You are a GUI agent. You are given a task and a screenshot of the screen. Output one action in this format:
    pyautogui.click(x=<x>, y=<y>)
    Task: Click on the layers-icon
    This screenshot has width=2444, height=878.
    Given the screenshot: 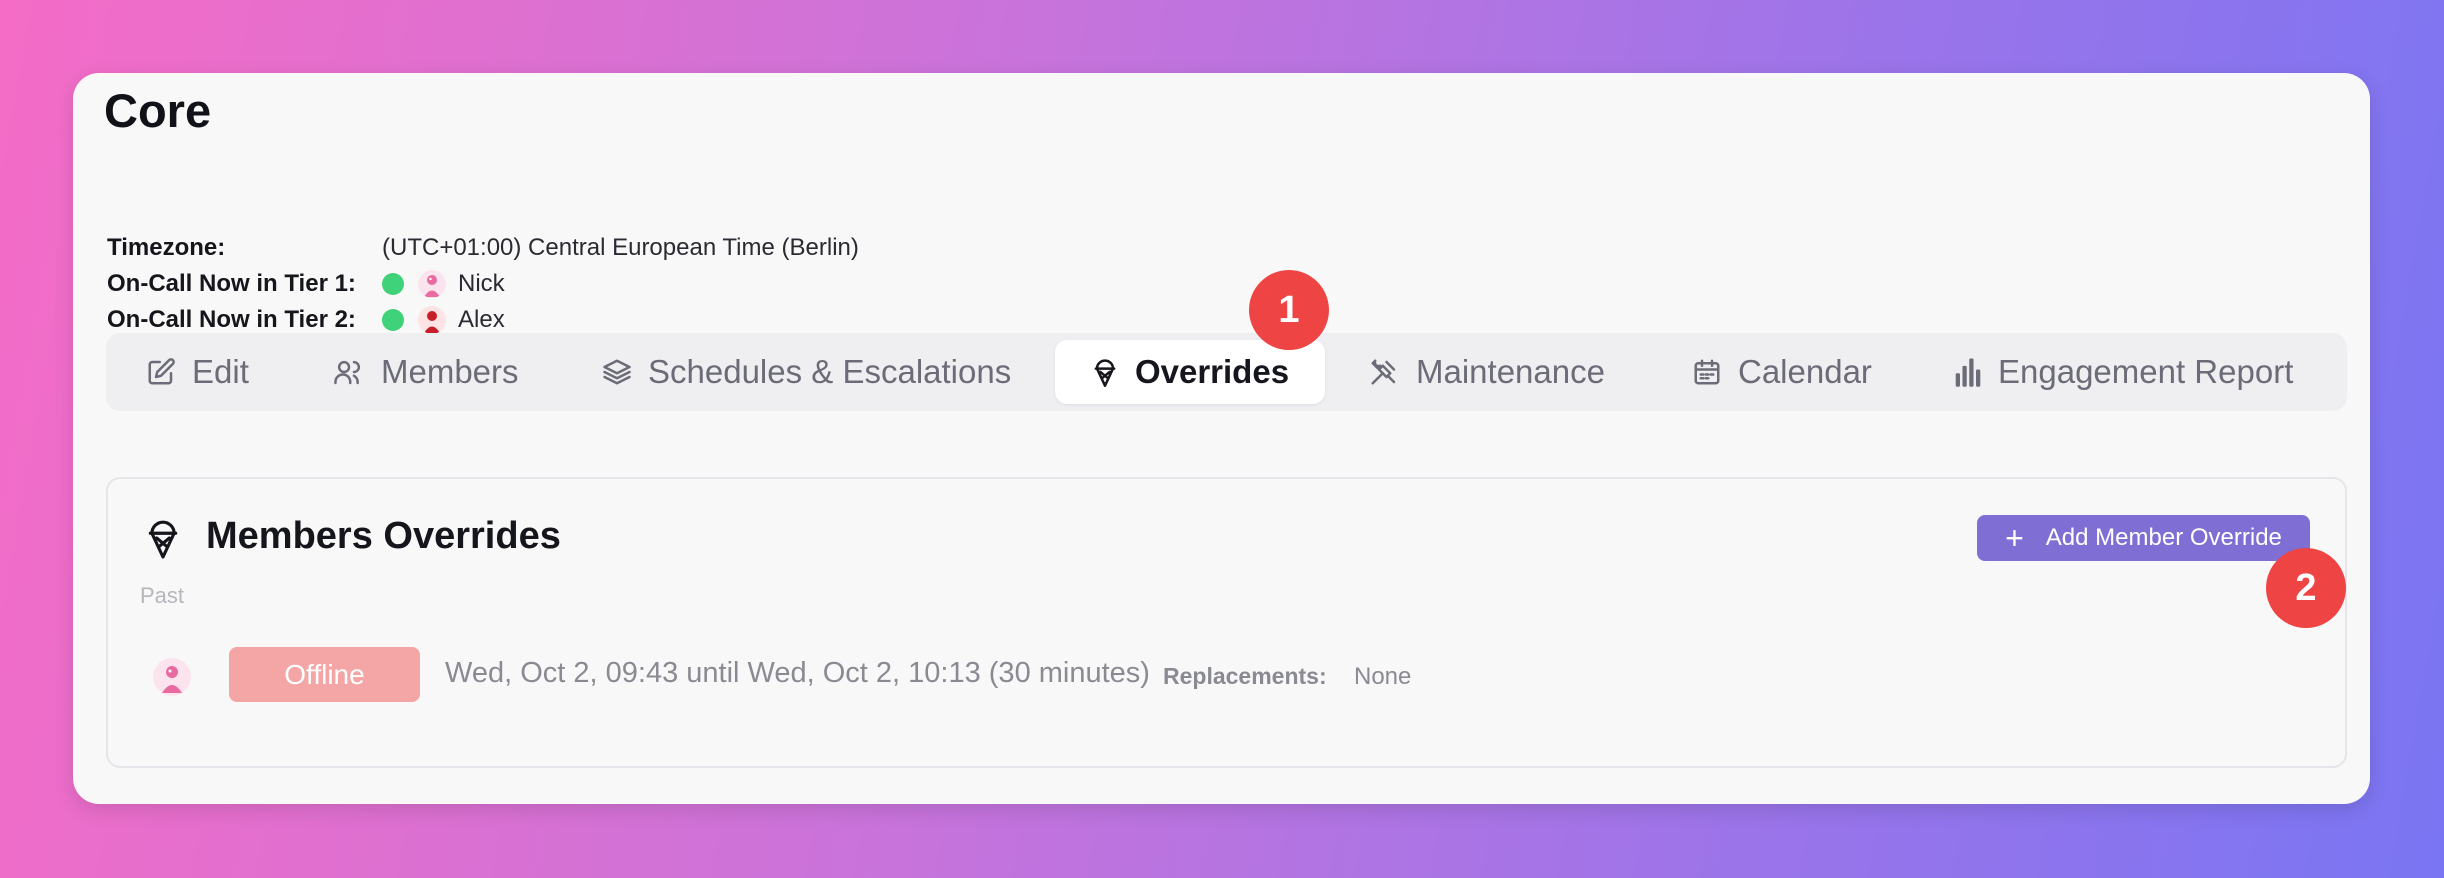 What is the action you would take?
    pyautogui.click(x=617, y=372)
    